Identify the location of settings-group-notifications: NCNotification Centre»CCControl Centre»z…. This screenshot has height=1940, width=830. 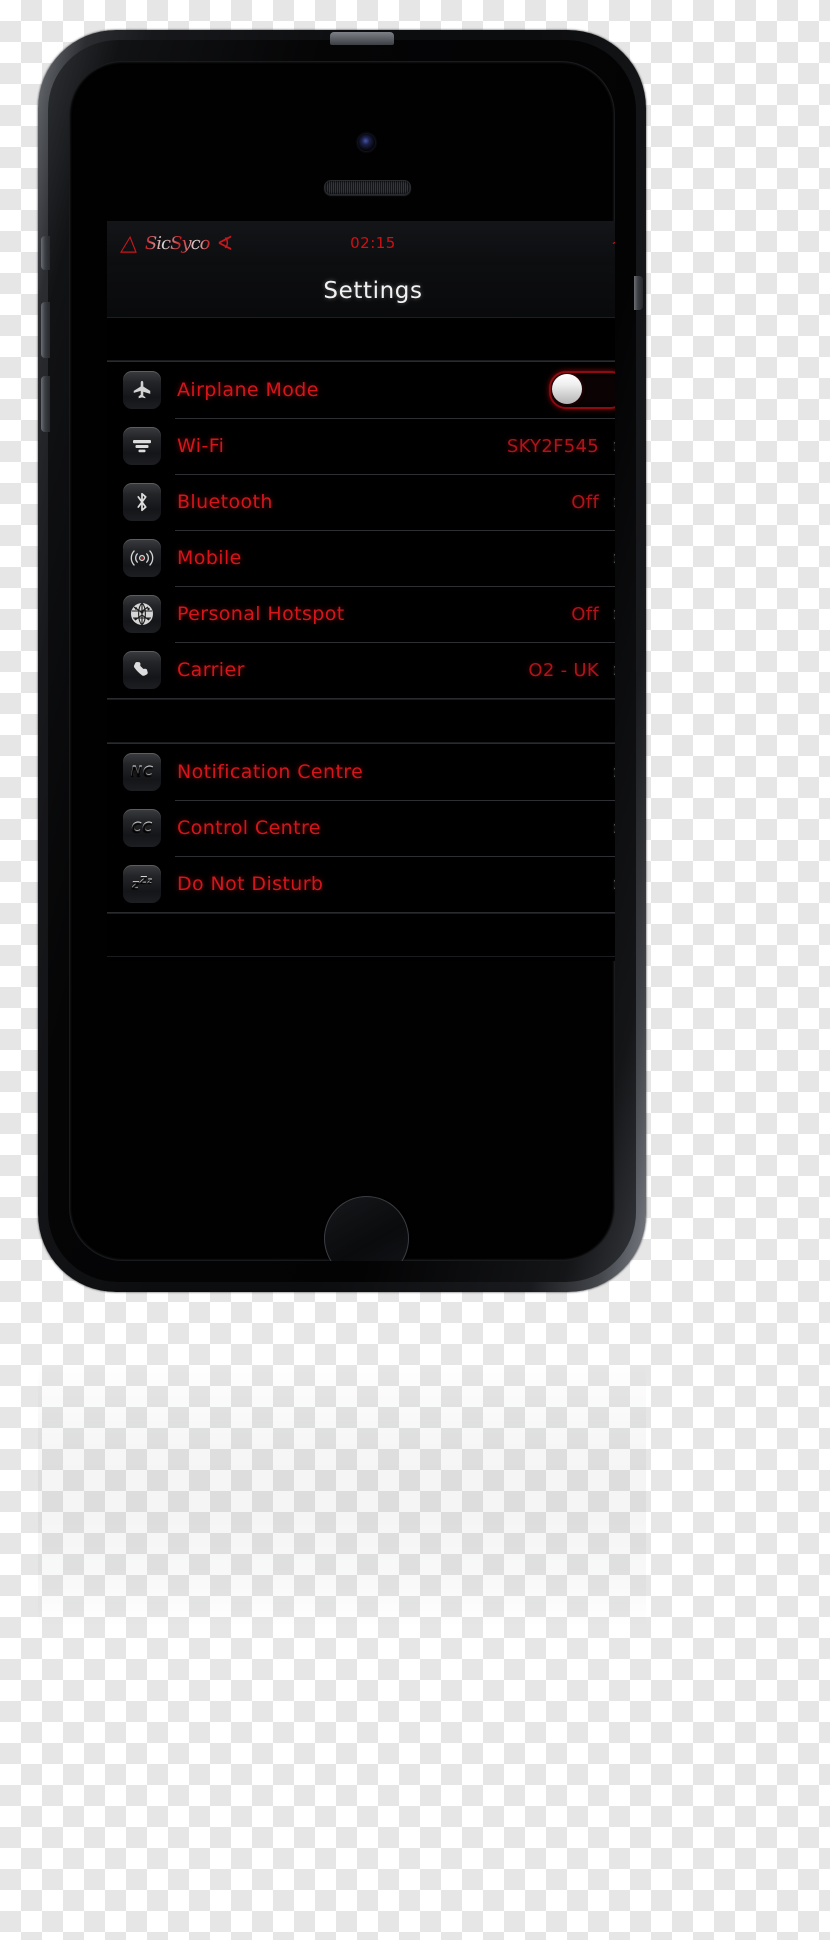
(361, 828).